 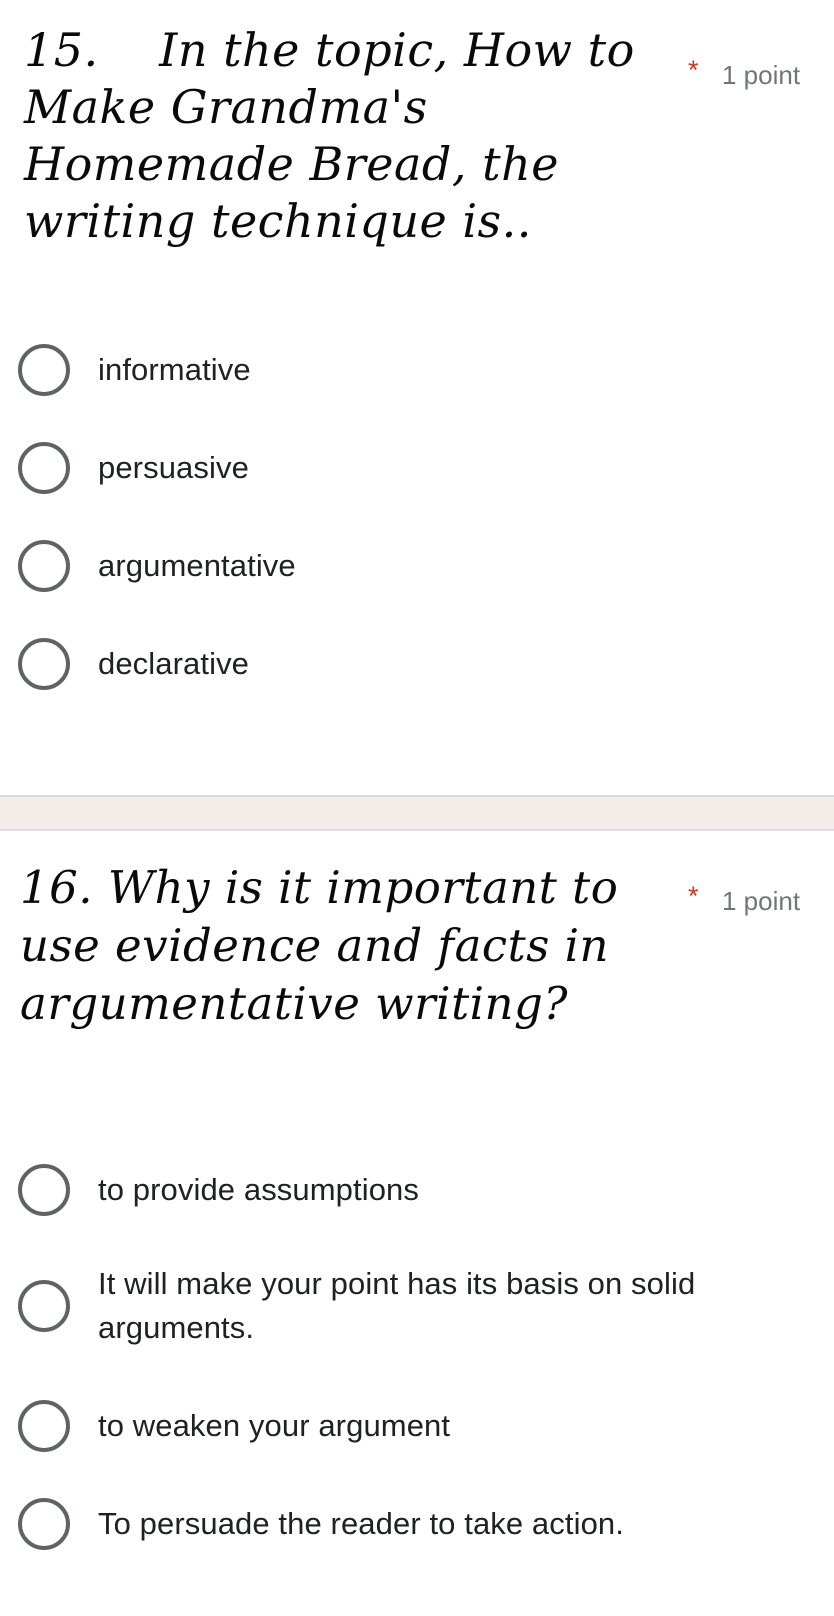 I want to click on radio-button-weaken-argument, so click(x=44, y=1426).